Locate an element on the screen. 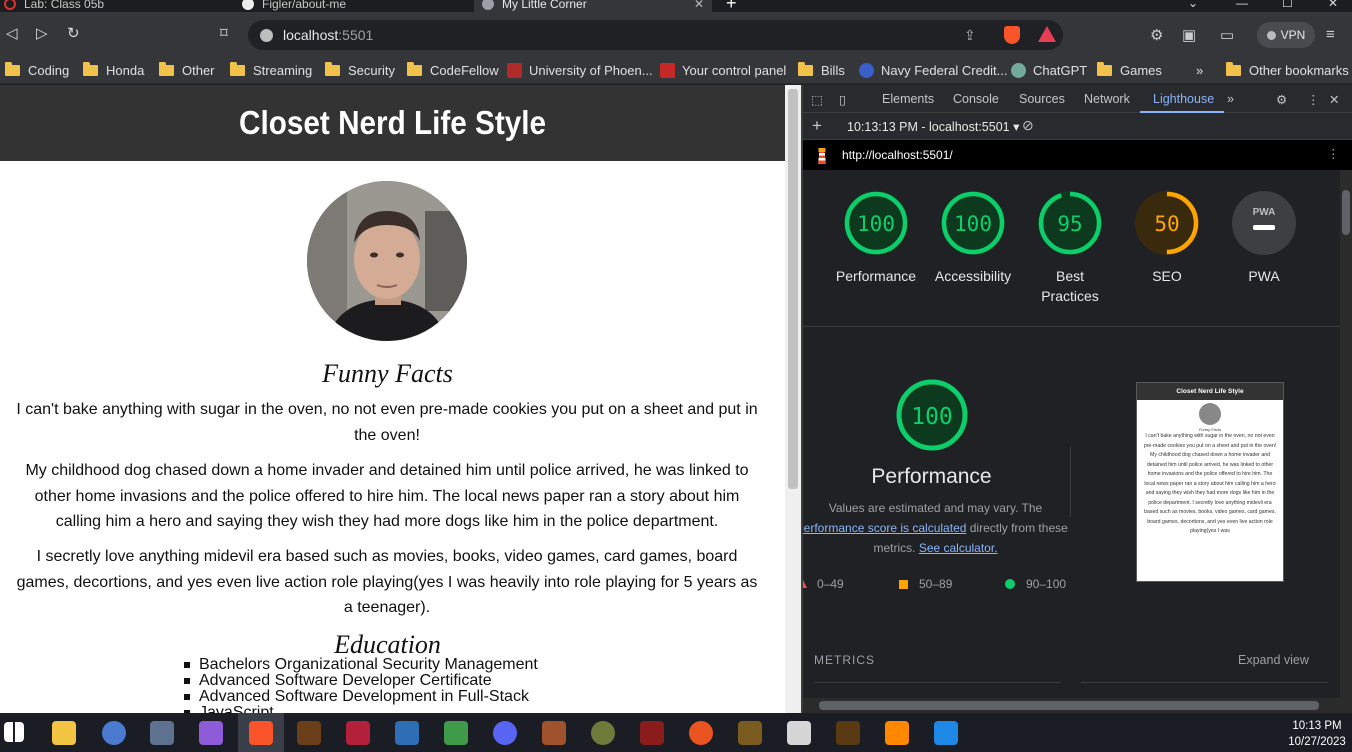 The height and width of the screenshot is (752, 1352). expand-view-button: Expand view is located at coordinates (1273, 660).